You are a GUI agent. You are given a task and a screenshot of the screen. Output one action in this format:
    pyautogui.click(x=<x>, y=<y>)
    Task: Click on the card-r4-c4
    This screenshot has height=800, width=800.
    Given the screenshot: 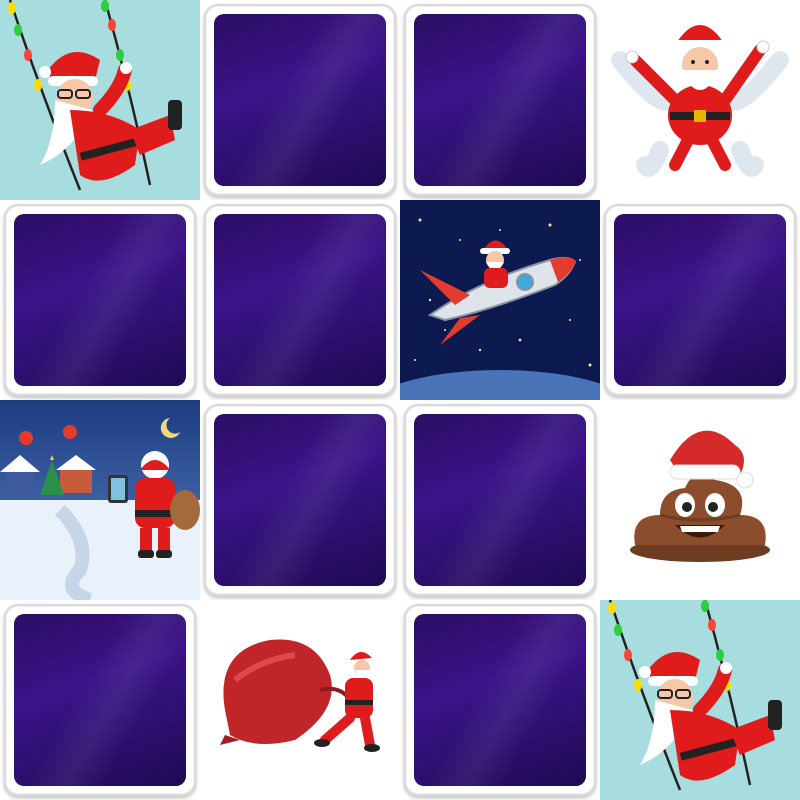 What is the action you would take?
    pyautogui.click(x=700, y=700)
    